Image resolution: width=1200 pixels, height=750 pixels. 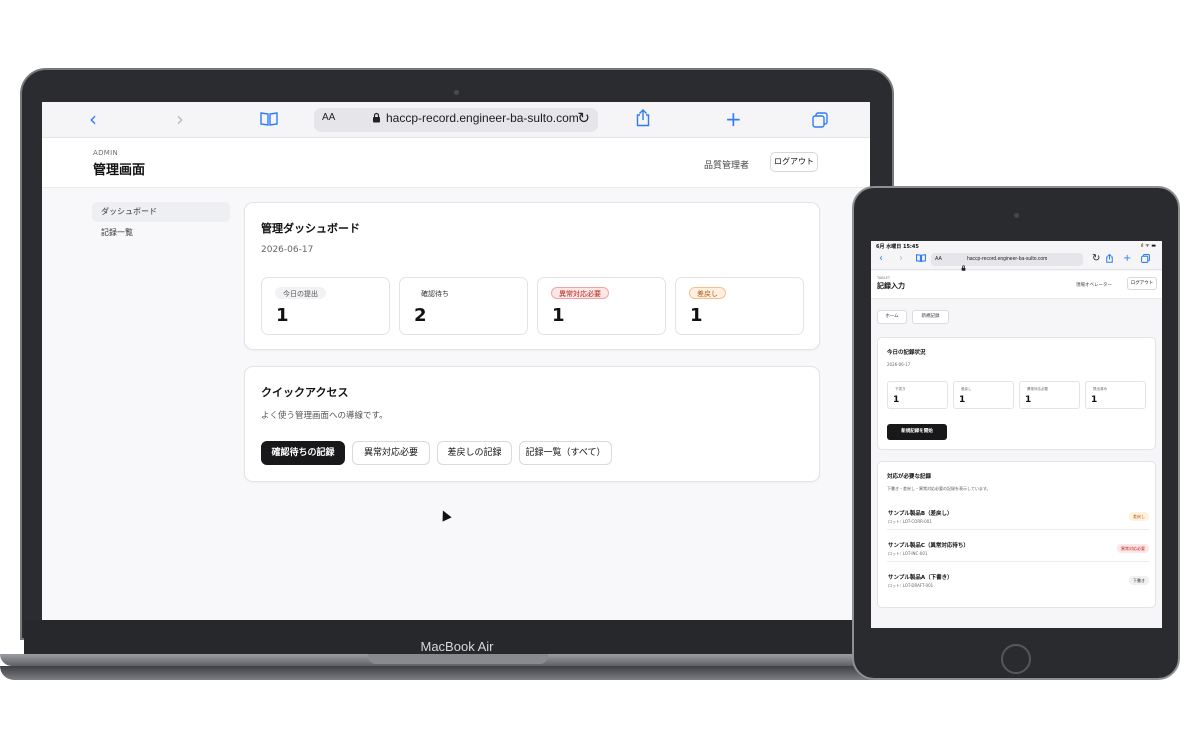 I want to click on user-role: 現場オペレーター, so click(x=1094, y=285).